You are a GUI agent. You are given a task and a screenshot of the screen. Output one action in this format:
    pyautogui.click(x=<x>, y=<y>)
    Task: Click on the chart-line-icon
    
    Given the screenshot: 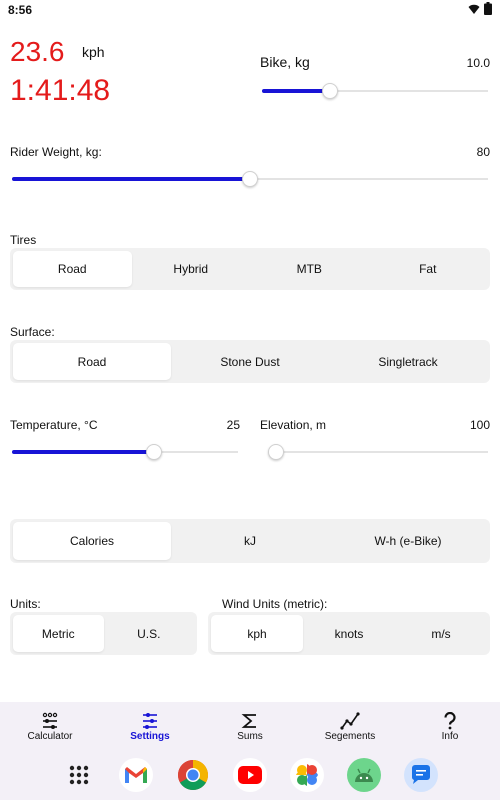 What is the action you would take?
    pyautogui.click(x=350, y=721)
    